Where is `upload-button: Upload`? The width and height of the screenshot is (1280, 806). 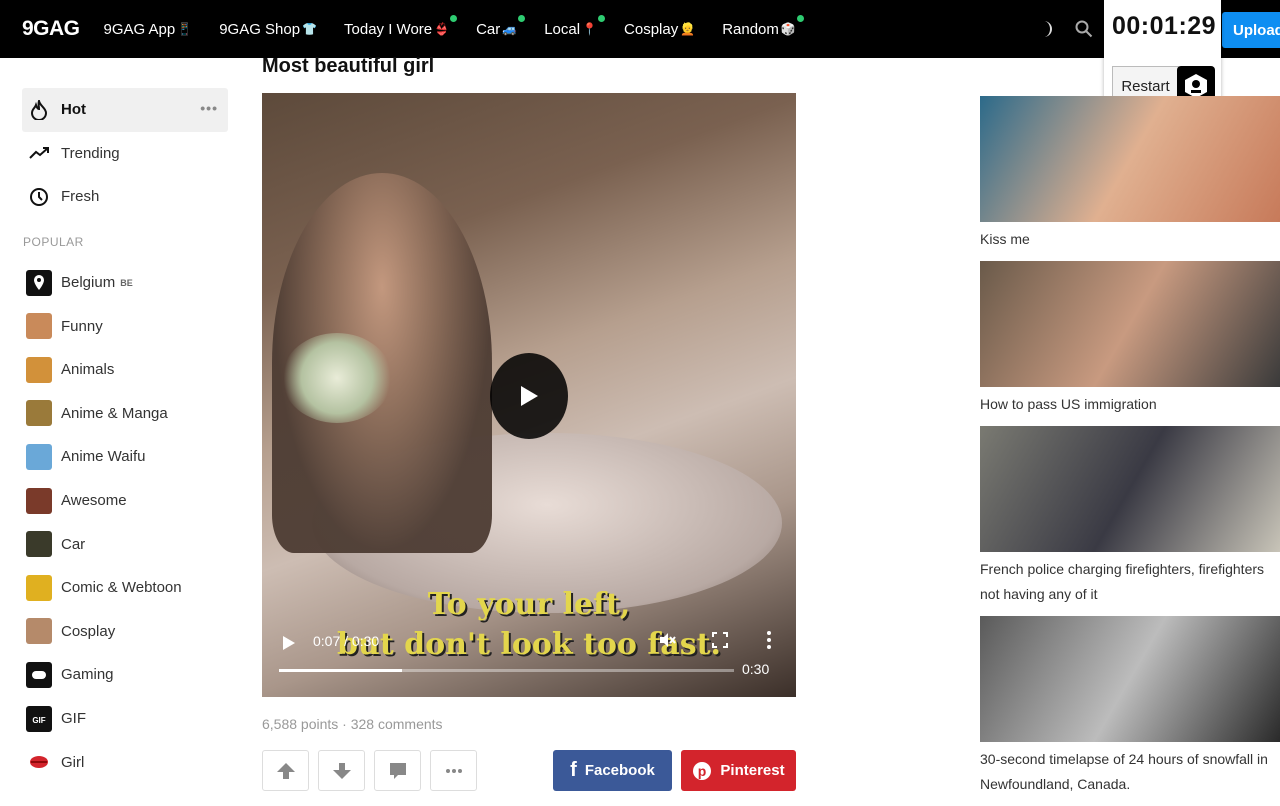
upload-button: Upload is located at coordinates (1251, 30).